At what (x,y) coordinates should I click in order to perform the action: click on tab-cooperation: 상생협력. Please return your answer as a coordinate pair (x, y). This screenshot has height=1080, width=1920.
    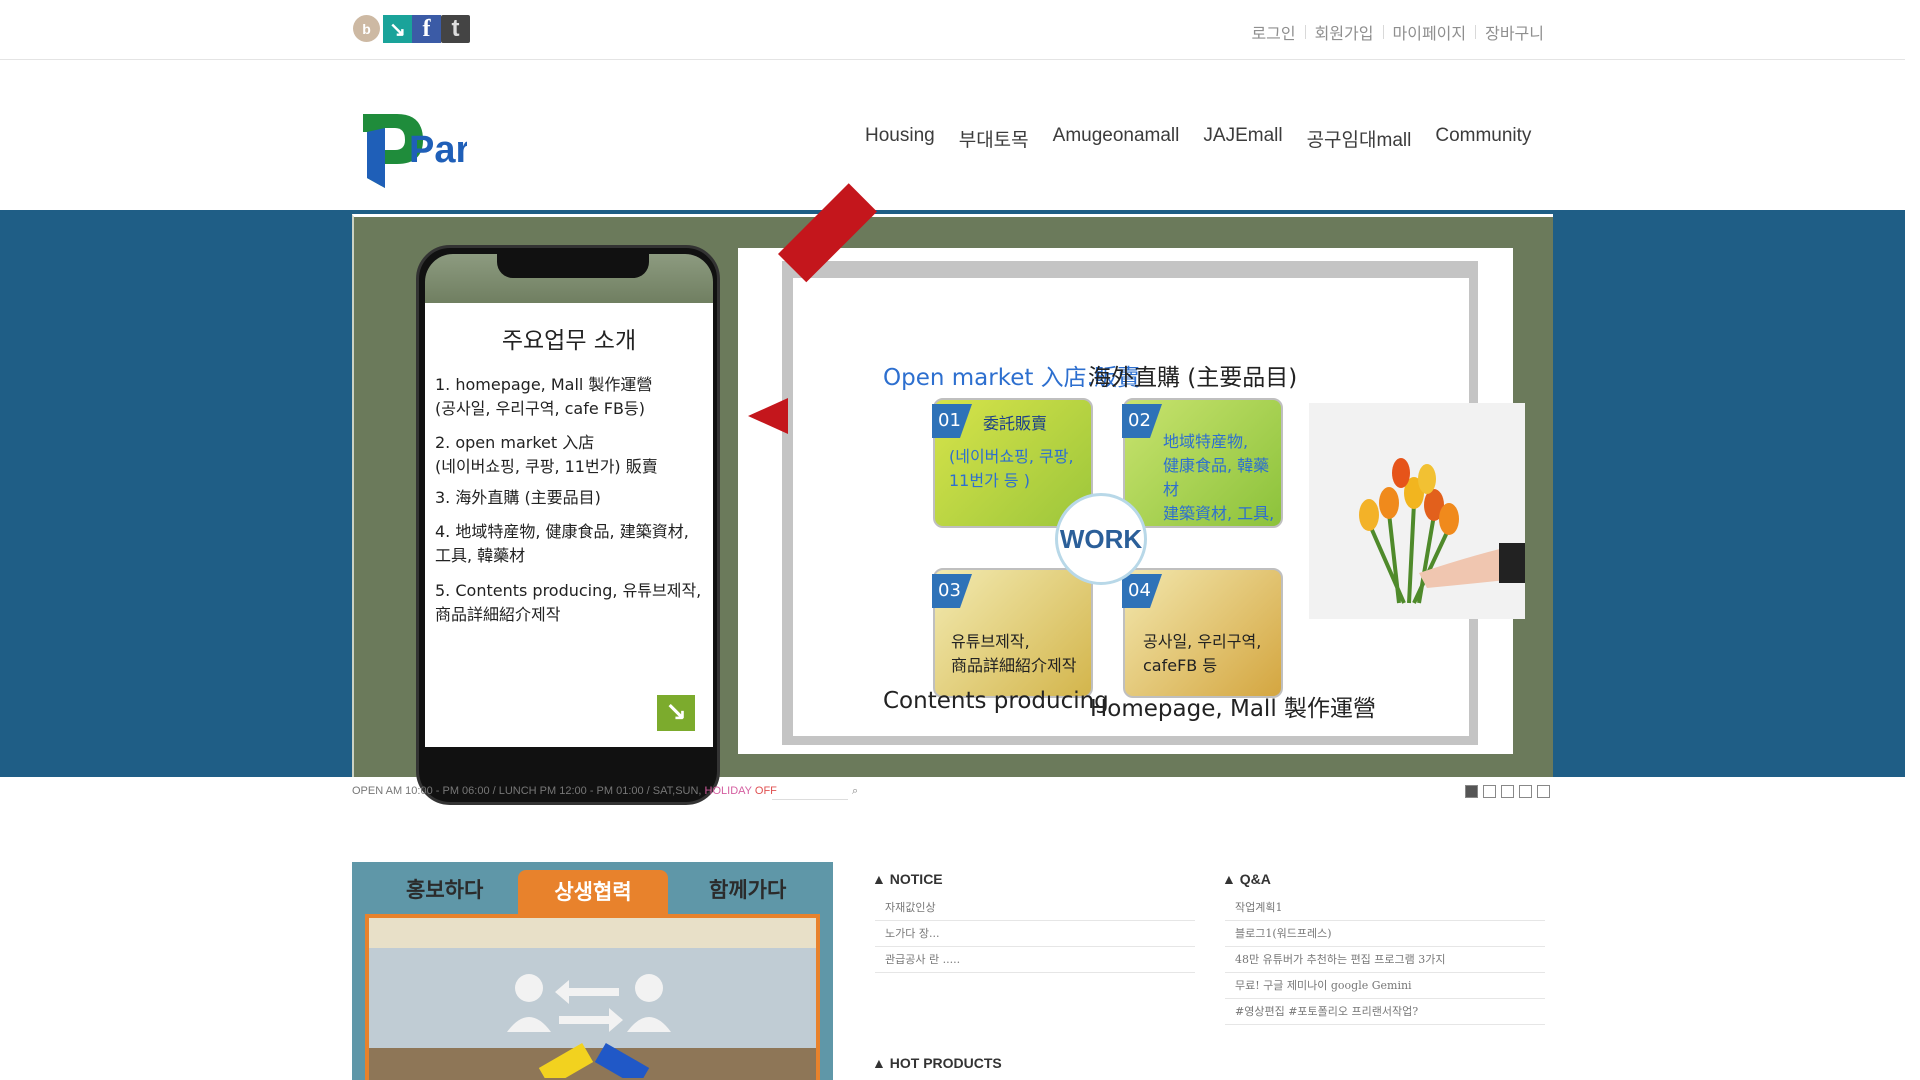
    Looking at the image, I should click on (593, 892).